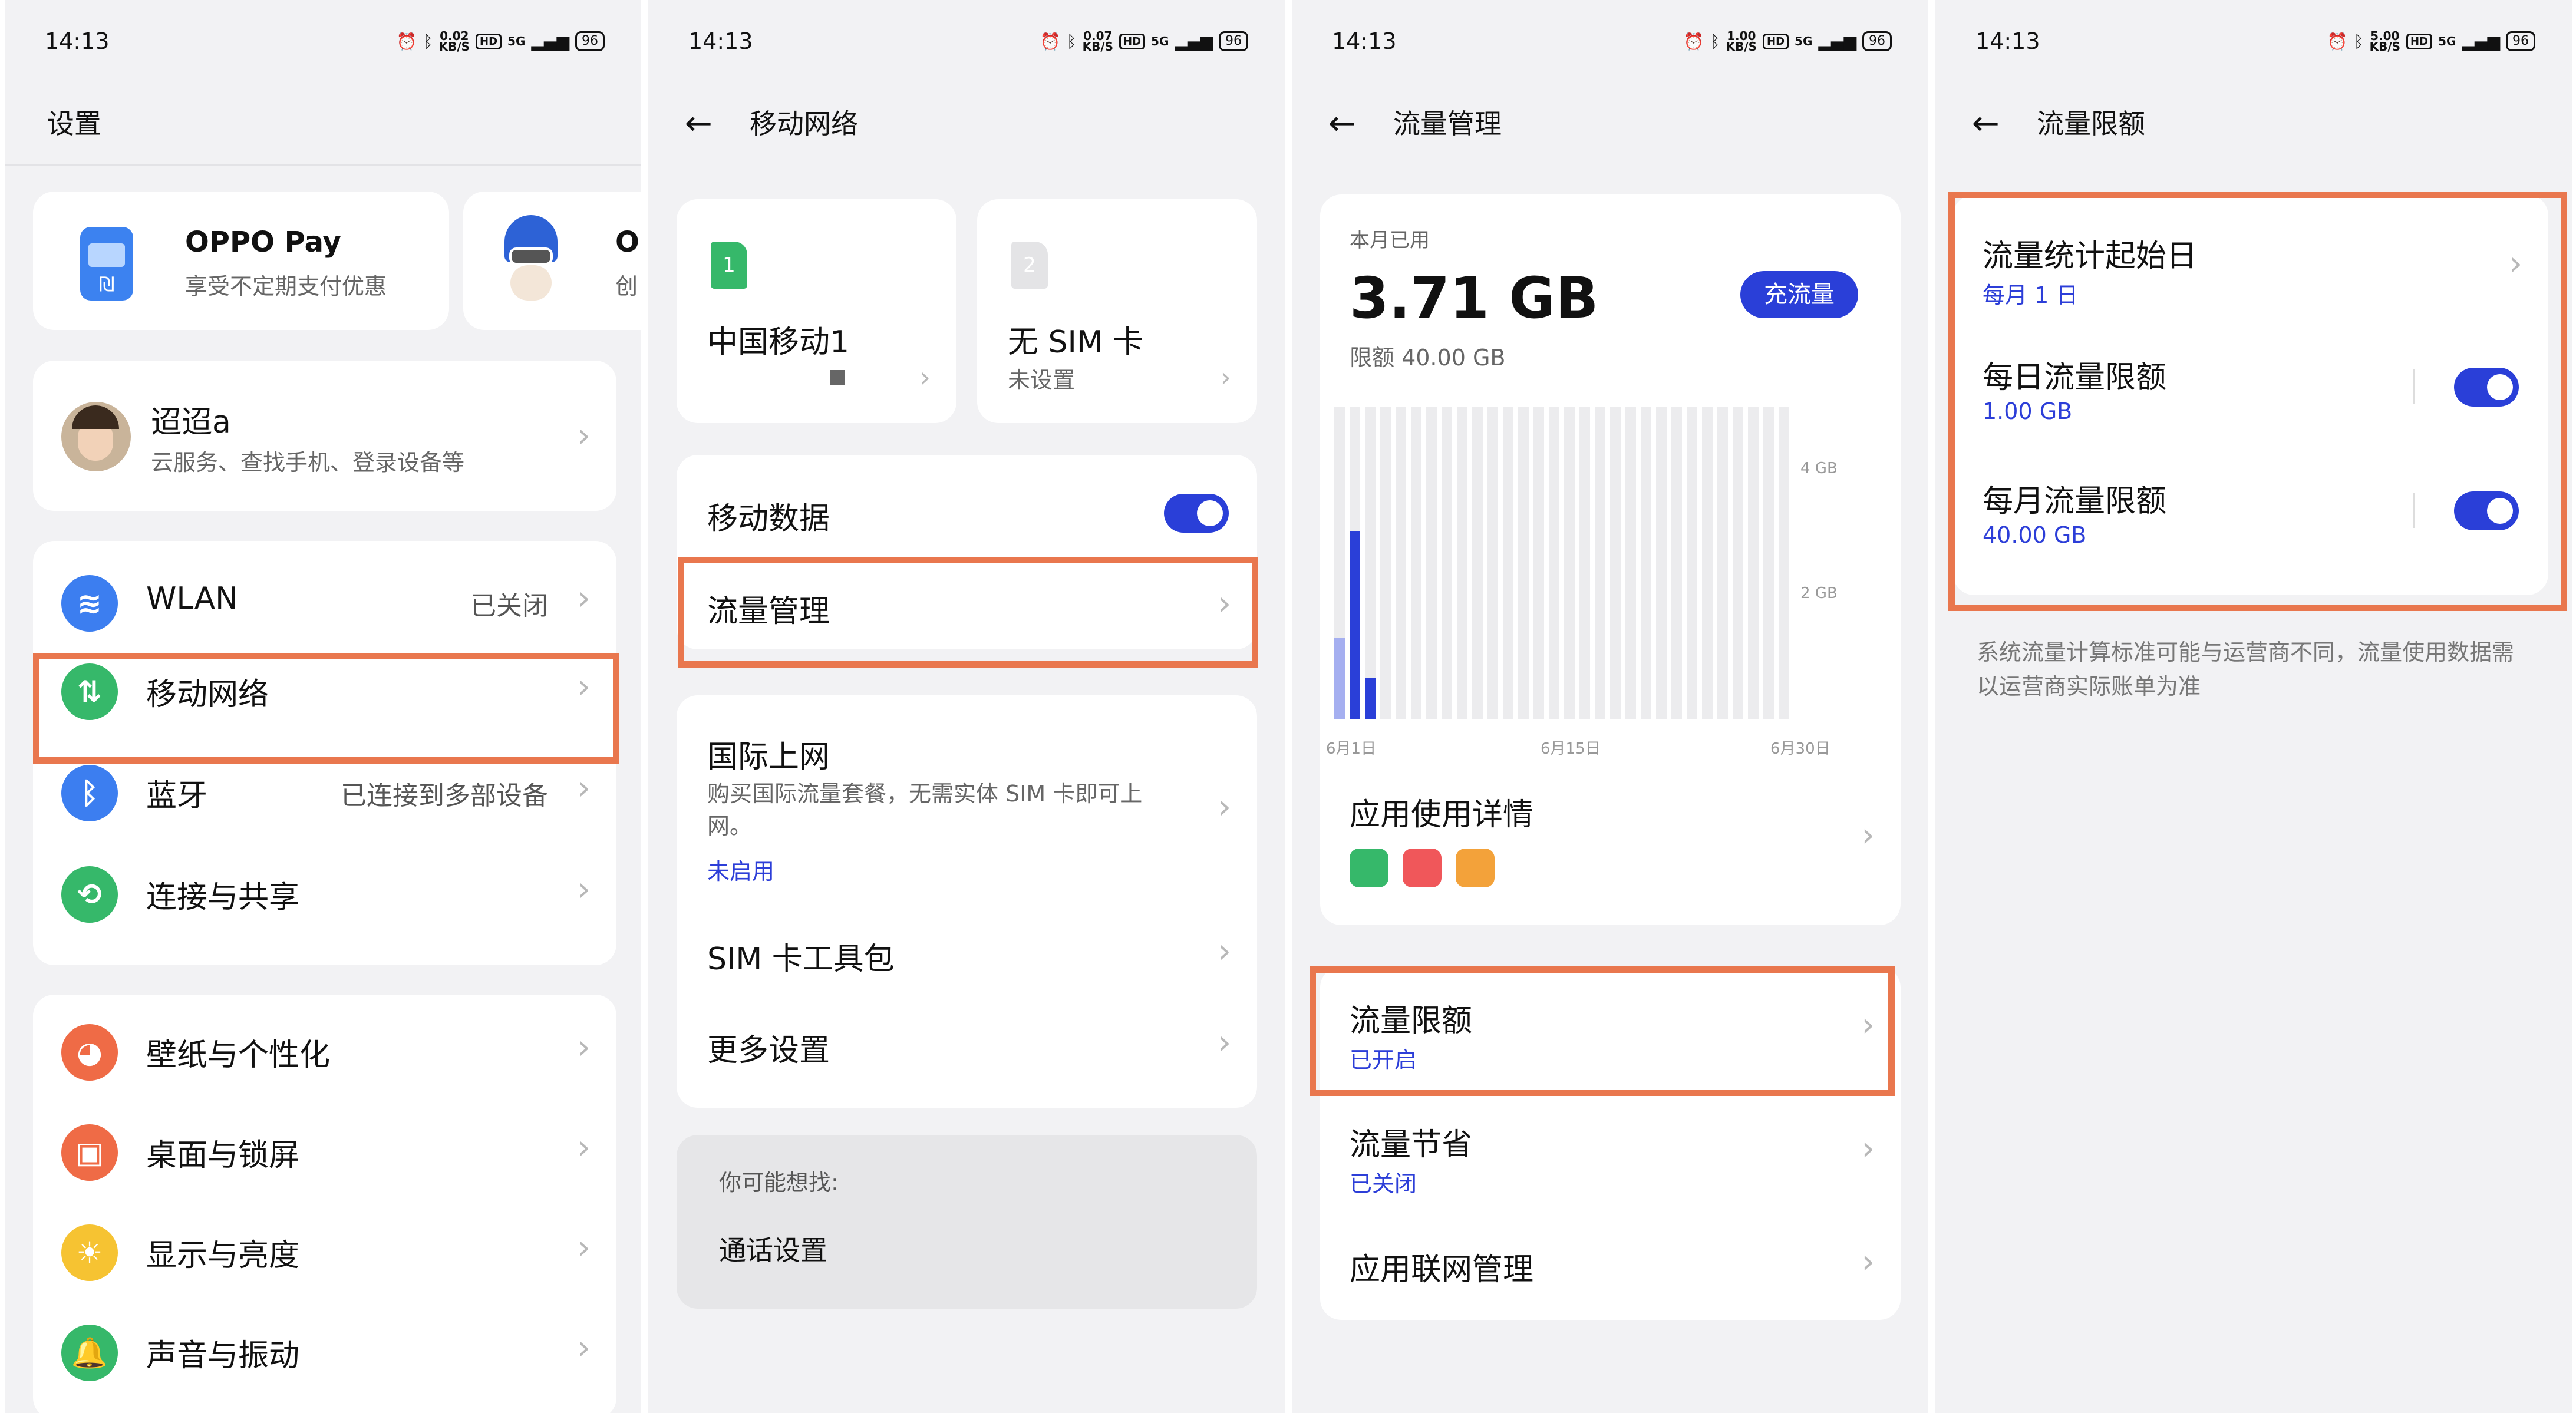  Describe the element at coordinates (817, 311) in the screenshot. I see `sim1-card: 1 中国移动1 ›` at that location.